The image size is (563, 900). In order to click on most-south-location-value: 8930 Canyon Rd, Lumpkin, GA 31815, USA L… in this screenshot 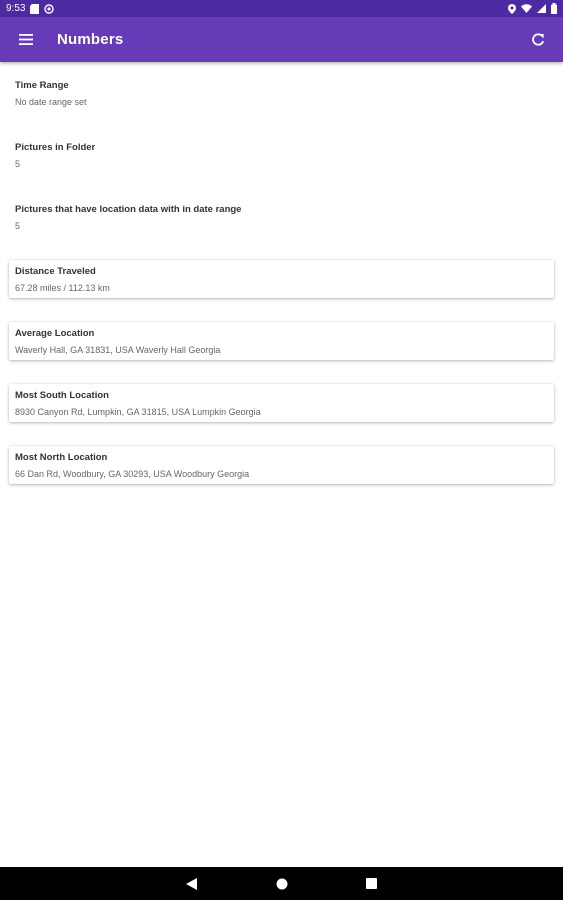, I will do `click(138, 412)`.